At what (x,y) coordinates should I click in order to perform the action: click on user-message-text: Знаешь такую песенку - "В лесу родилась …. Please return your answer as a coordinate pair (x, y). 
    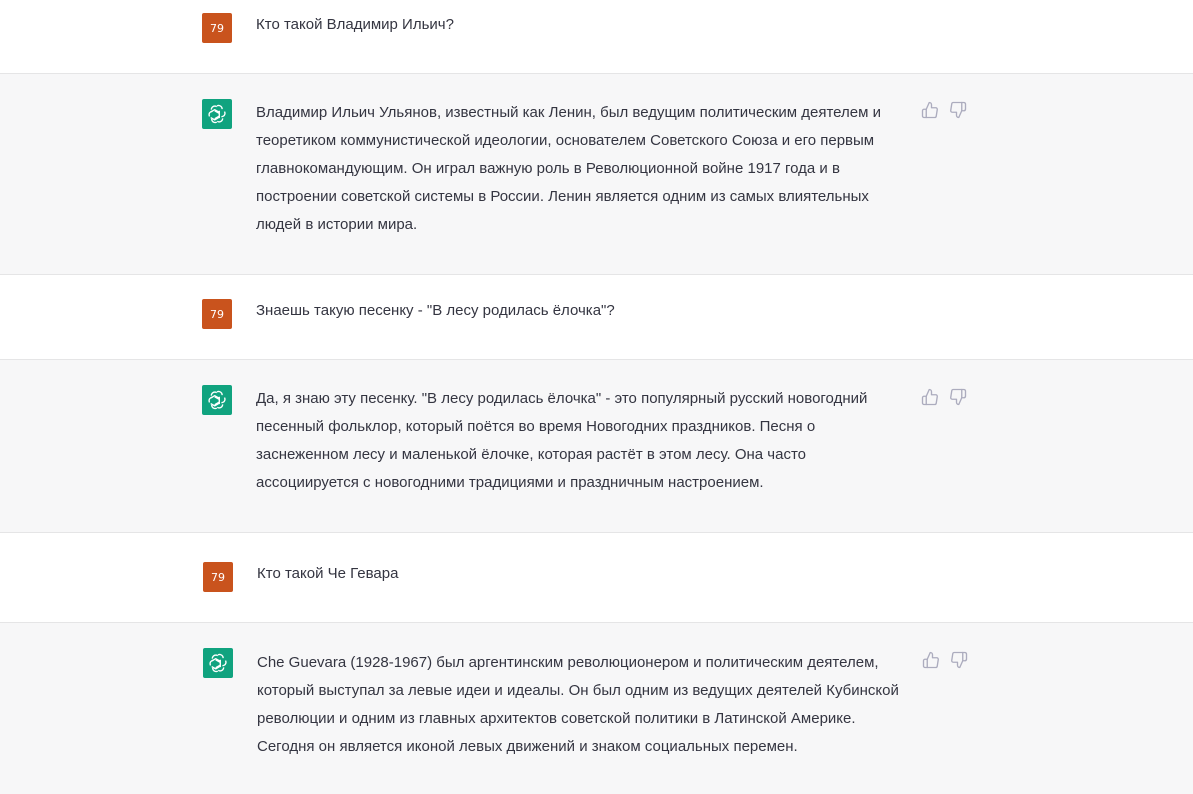
    Looking at the image, I should click on (435, 310).